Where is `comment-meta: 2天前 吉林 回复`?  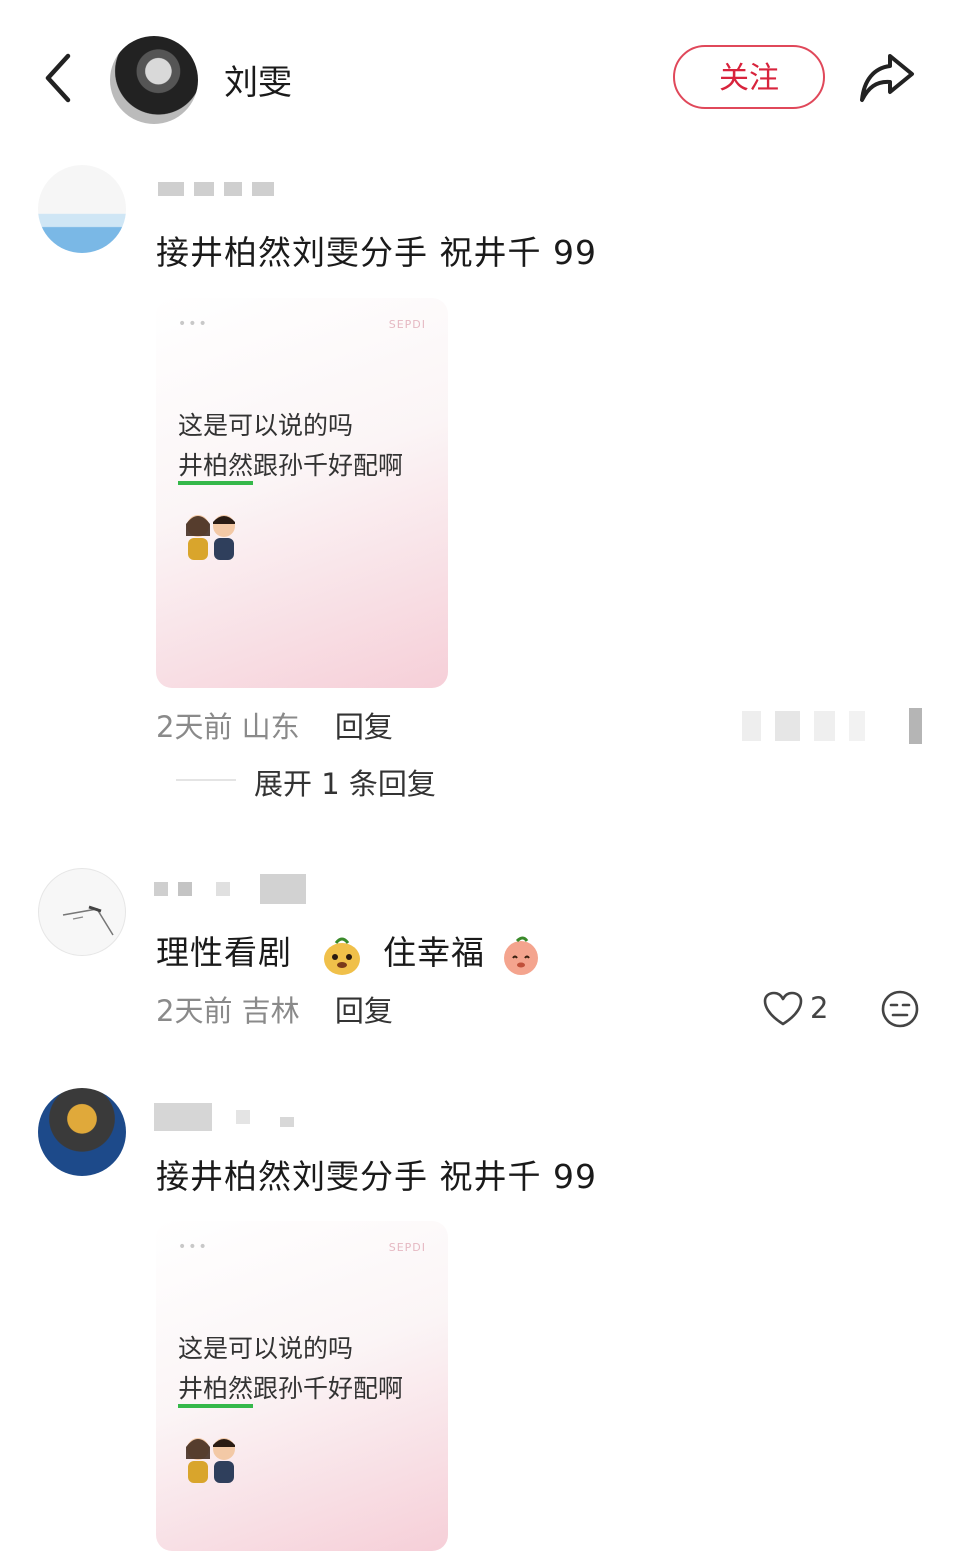
comment-meta: 2天前 吉林 回复 is located at coordinates (274, 1009).